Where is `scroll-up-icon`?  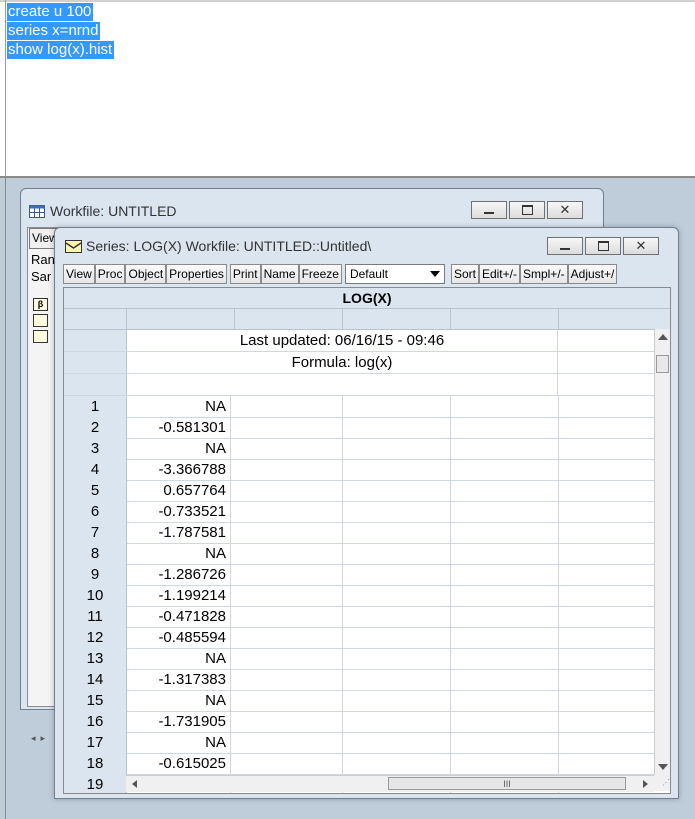 scroll-up-icon is located at coordinates (663, 337).